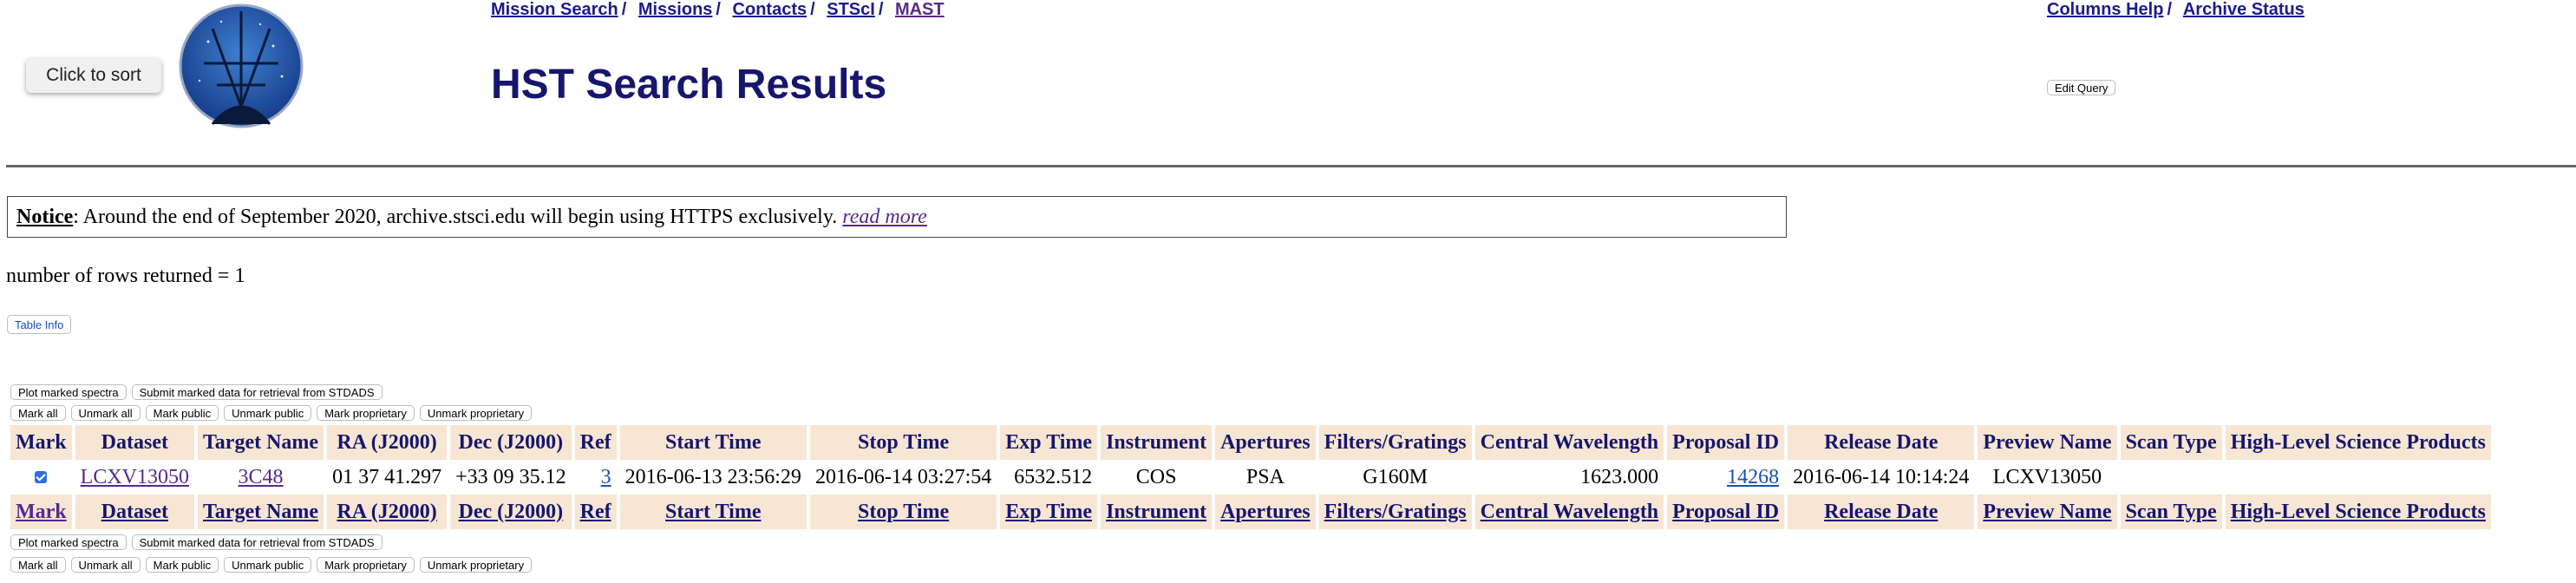 This screenshot has height=583, width=2576. What do you see at coordinates (2081, 88) in the screenshot?
I see `edit-query-button: Edit Query` at bounding box center [2081, 88].